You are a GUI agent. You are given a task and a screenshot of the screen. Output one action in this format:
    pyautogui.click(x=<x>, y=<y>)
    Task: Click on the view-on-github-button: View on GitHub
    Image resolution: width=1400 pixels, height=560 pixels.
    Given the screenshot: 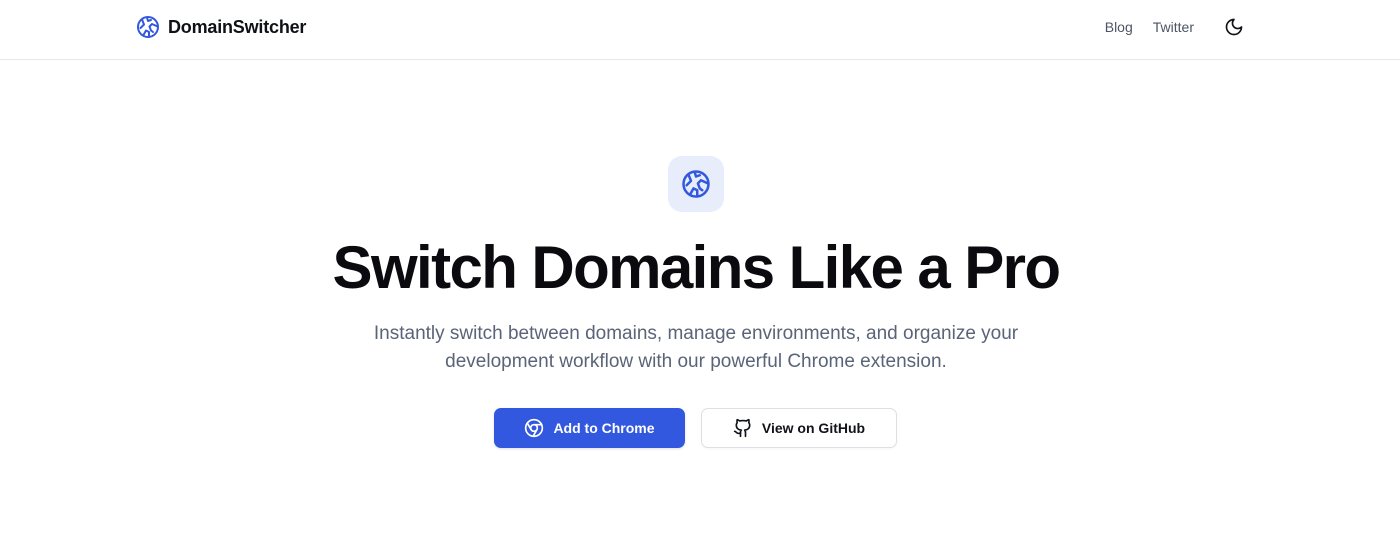 What is the action you would take?
    pyautogui.click(x=799, y=428)
    